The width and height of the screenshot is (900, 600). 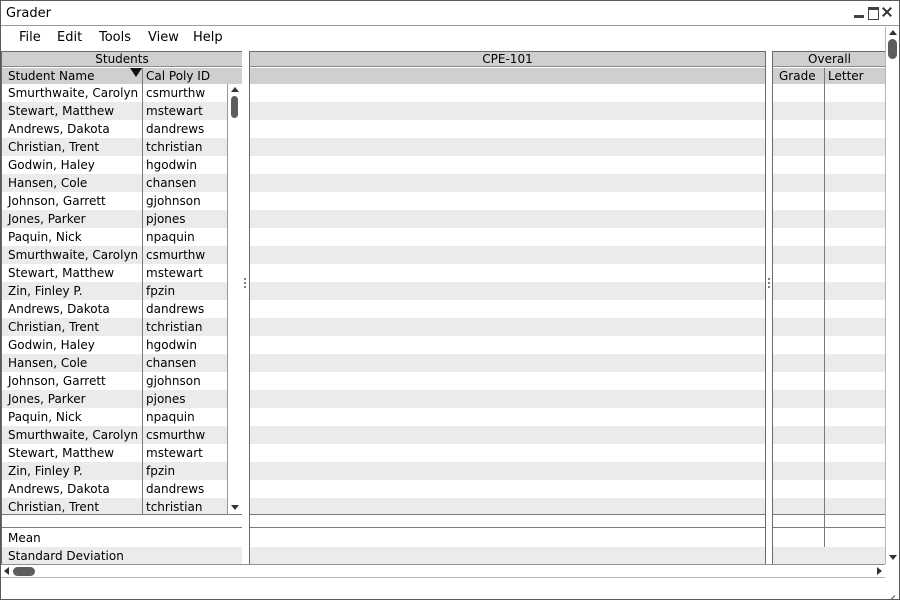 What do you see at coordinates (136, 72) in the screenshot?
I see `sort-descending-icon` at bounding box center [136, 72].